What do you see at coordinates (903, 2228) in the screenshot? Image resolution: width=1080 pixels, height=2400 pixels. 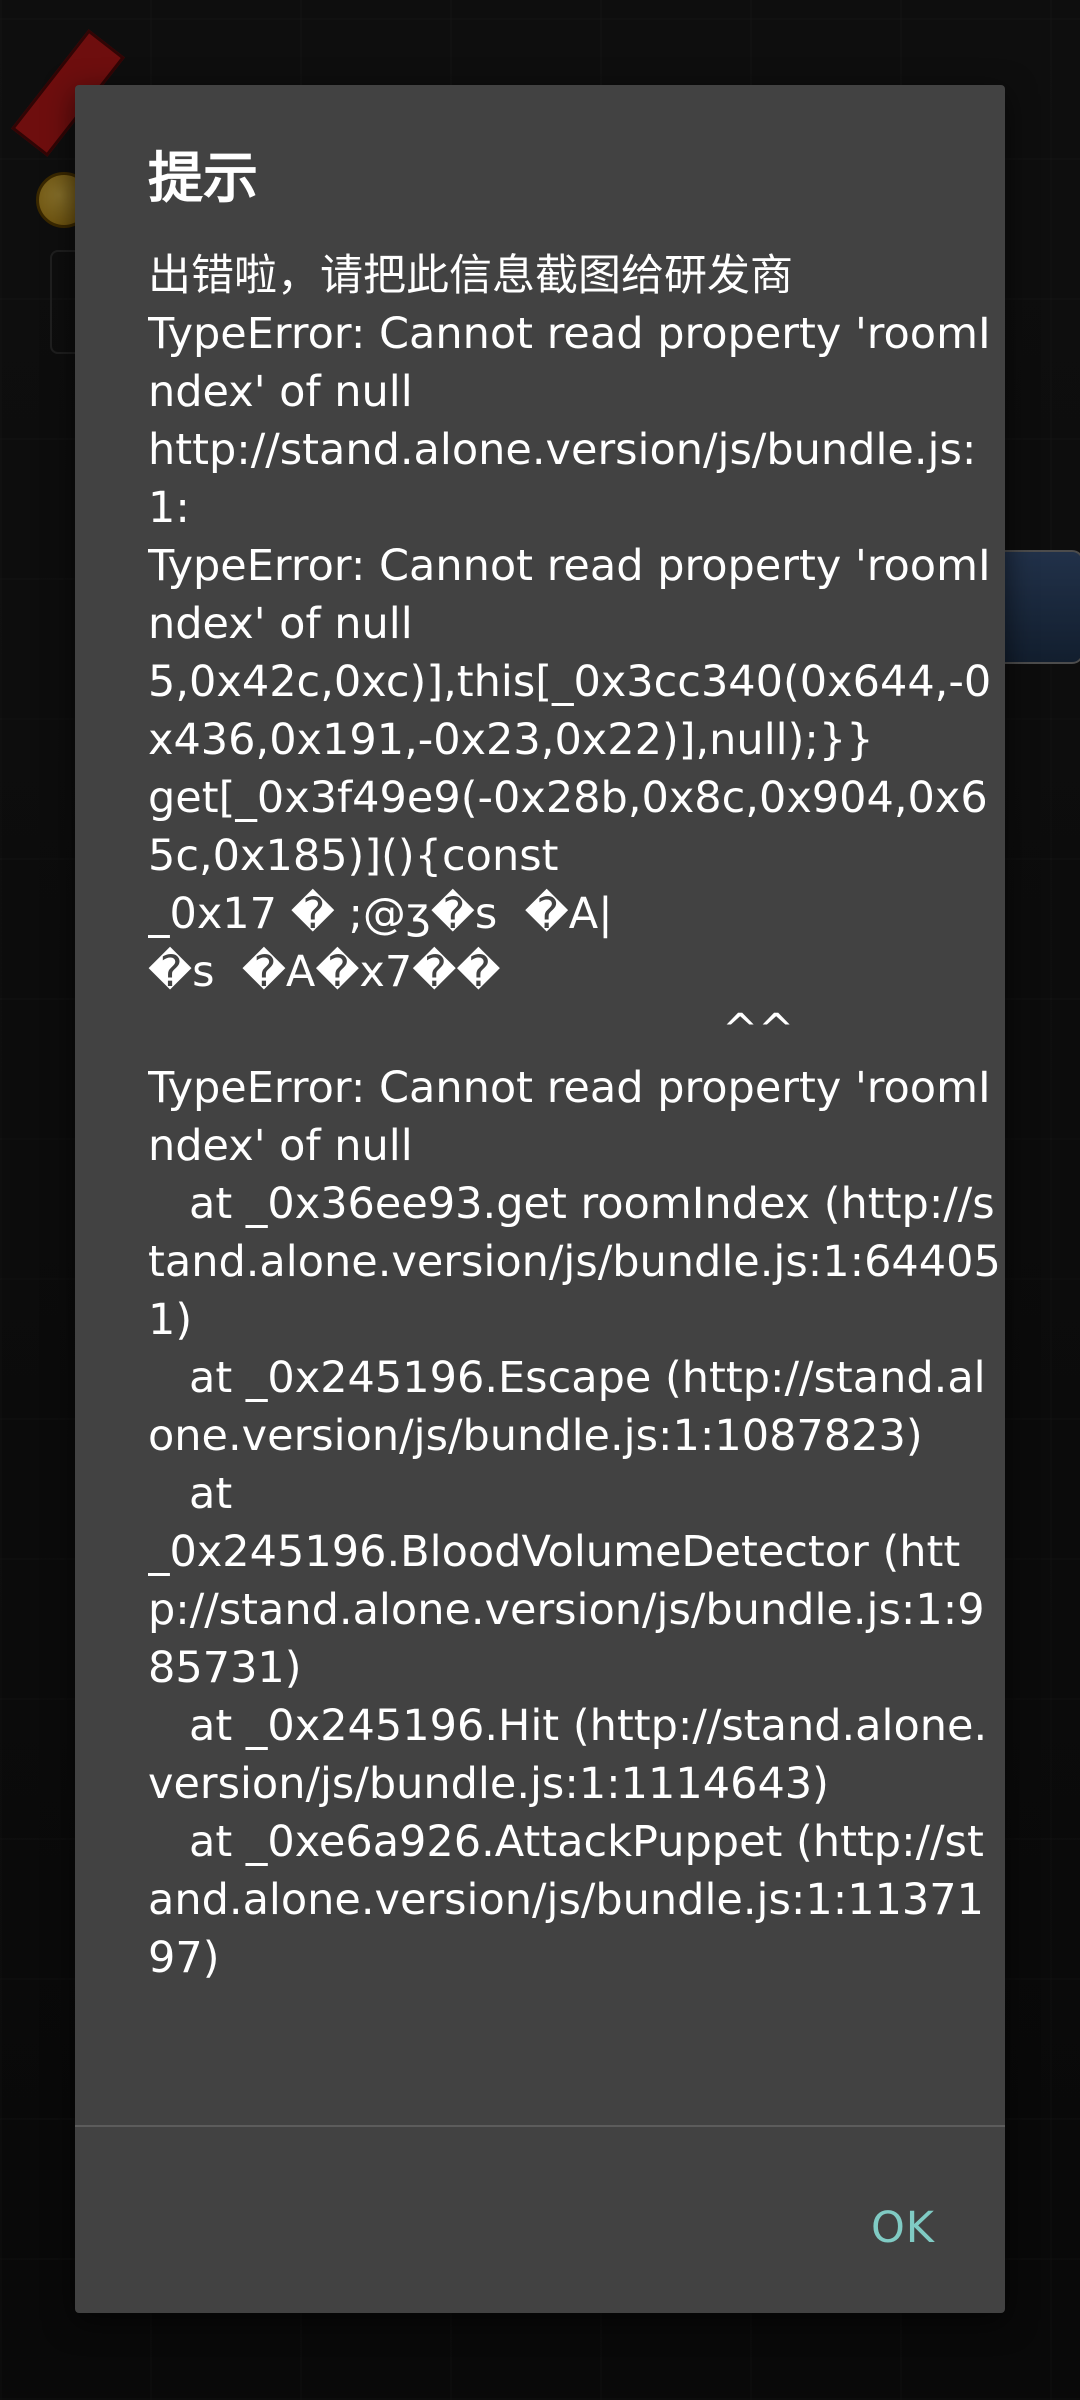 I see `ok-button: OK` at bounding box center [903, 2228].